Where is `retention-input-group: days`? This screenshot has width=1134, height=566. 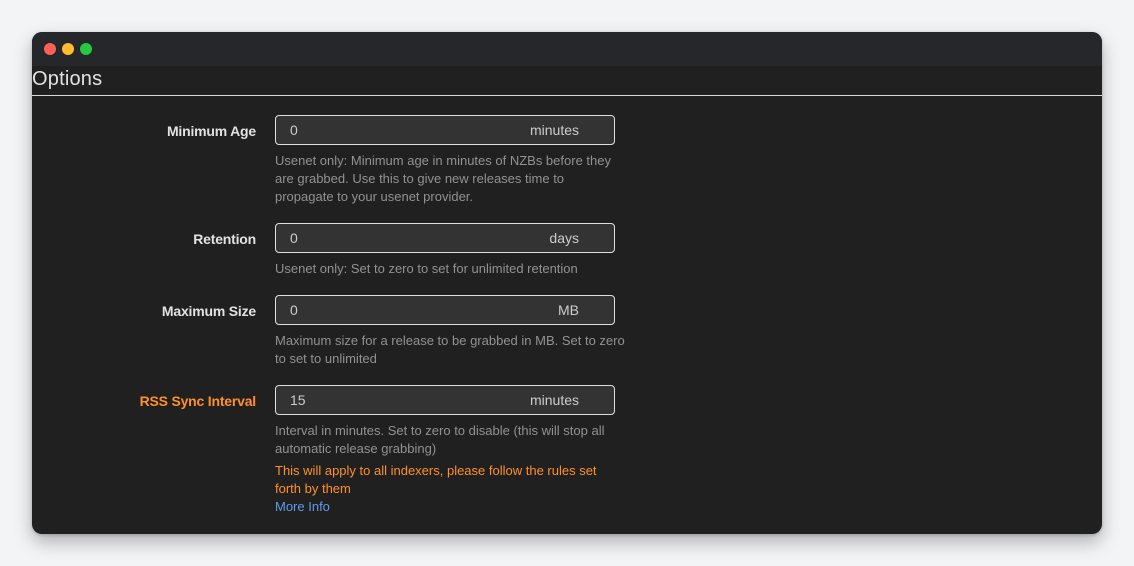
retention-input-group: days is located at coordinates (445, 238).